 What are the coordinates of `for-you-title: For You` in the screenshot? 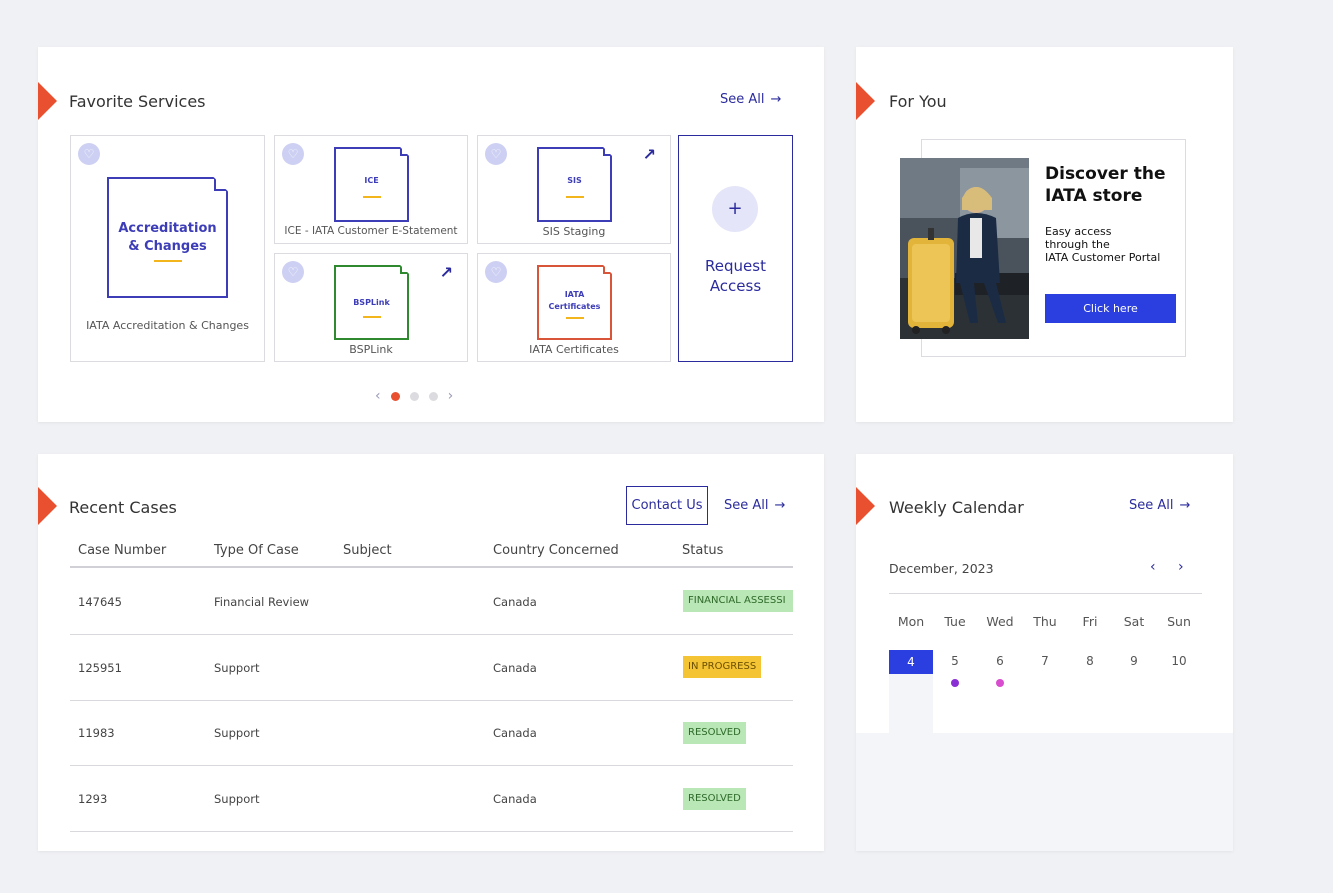 It's located at (918, 101).